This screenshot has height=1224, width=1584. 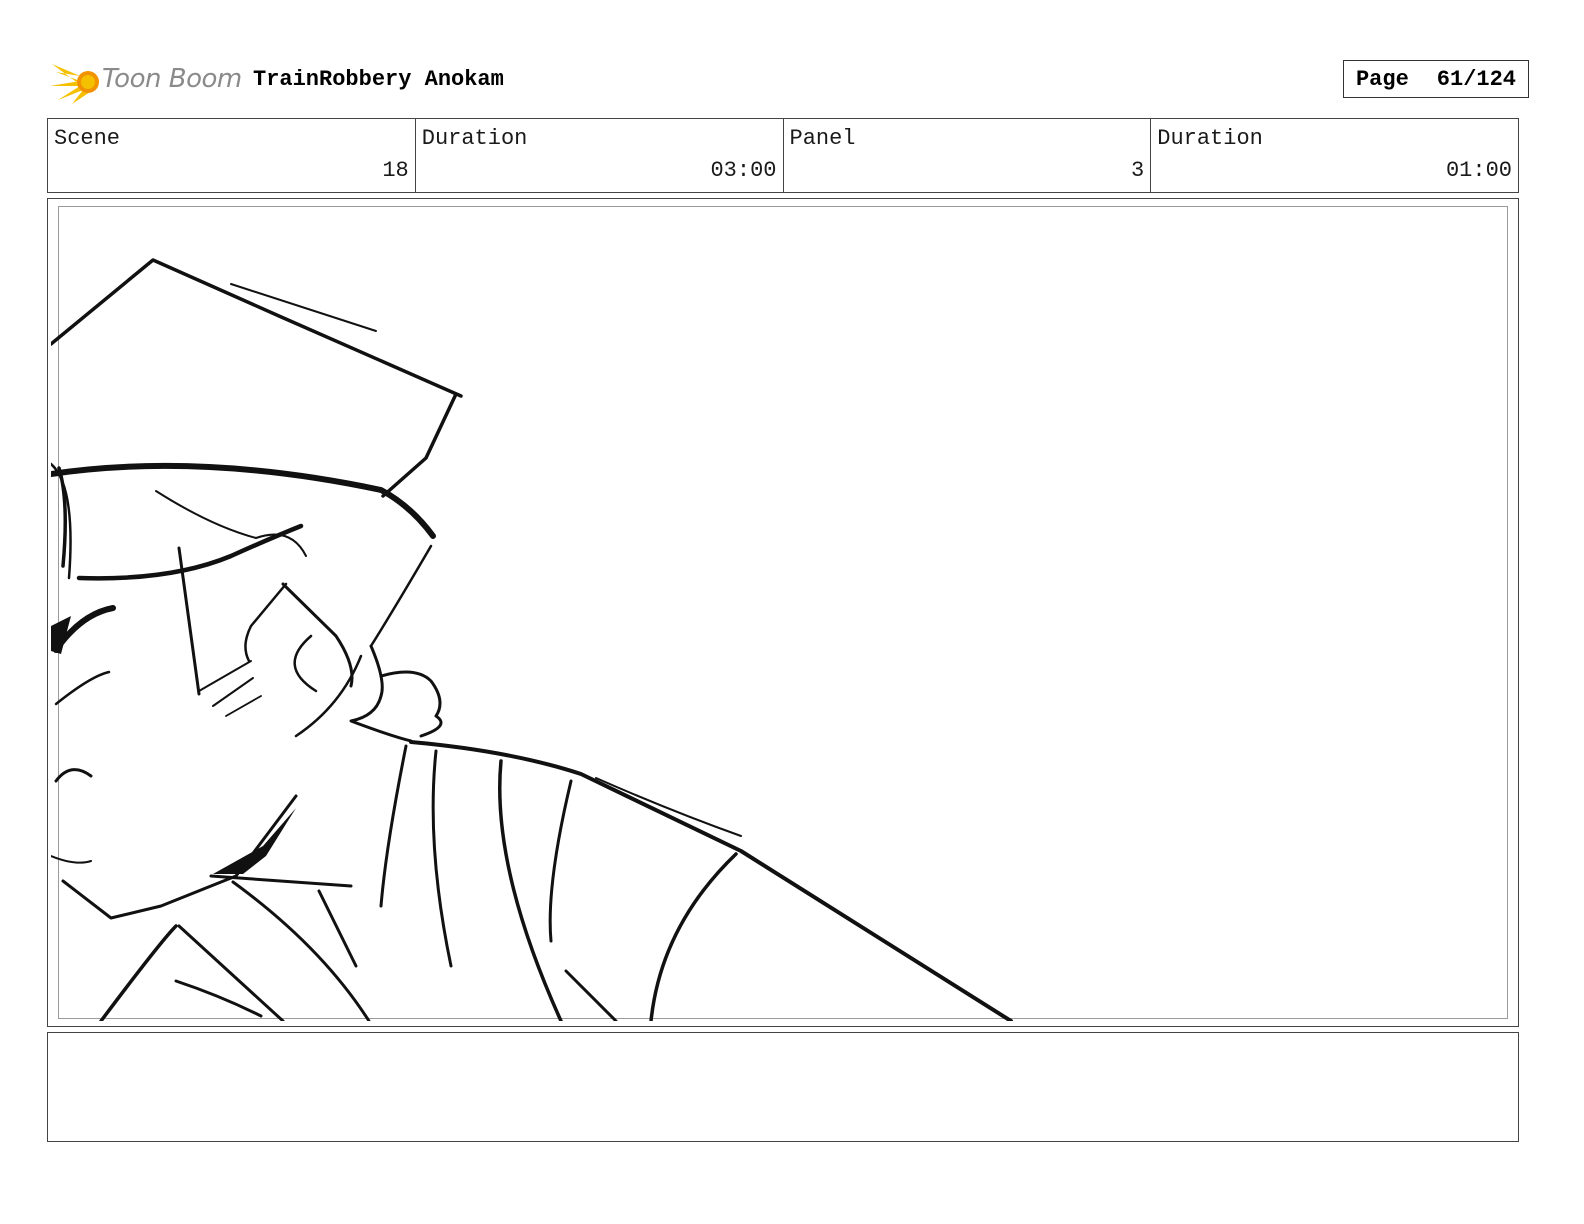 I want to click on scene-duration-cell: Duration 03:00, so click(x=600, y=155).